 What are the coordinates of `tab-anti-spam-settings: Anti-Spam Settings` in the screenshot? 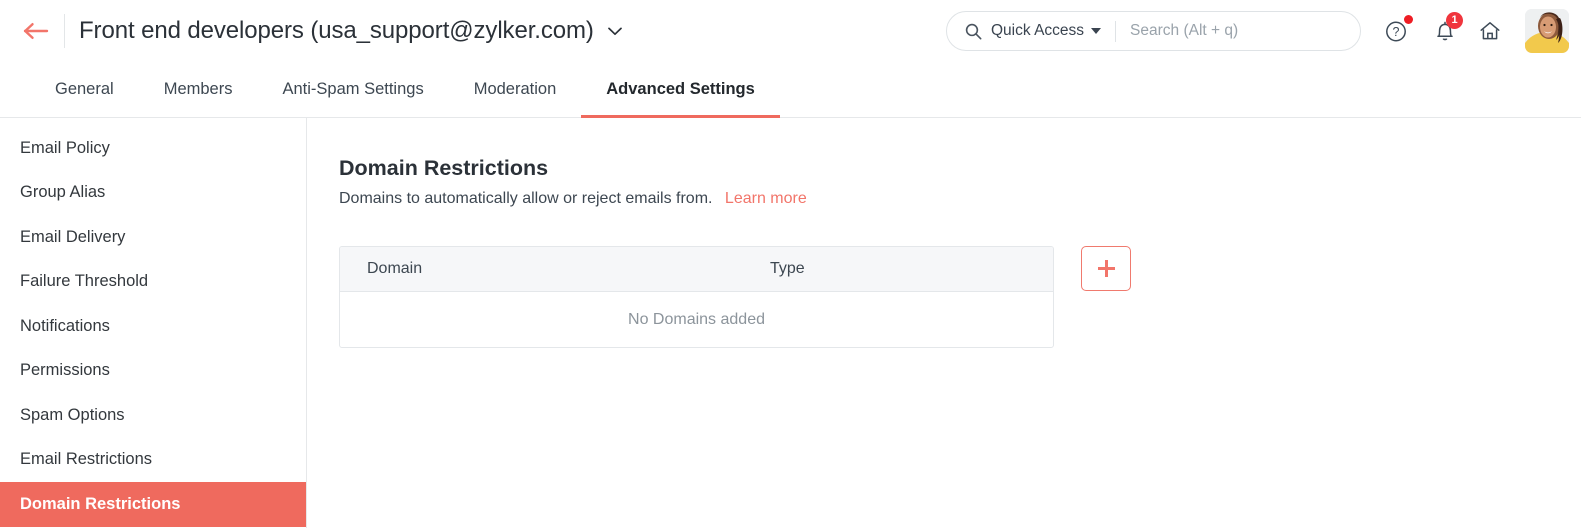 It's located at (352, 89).